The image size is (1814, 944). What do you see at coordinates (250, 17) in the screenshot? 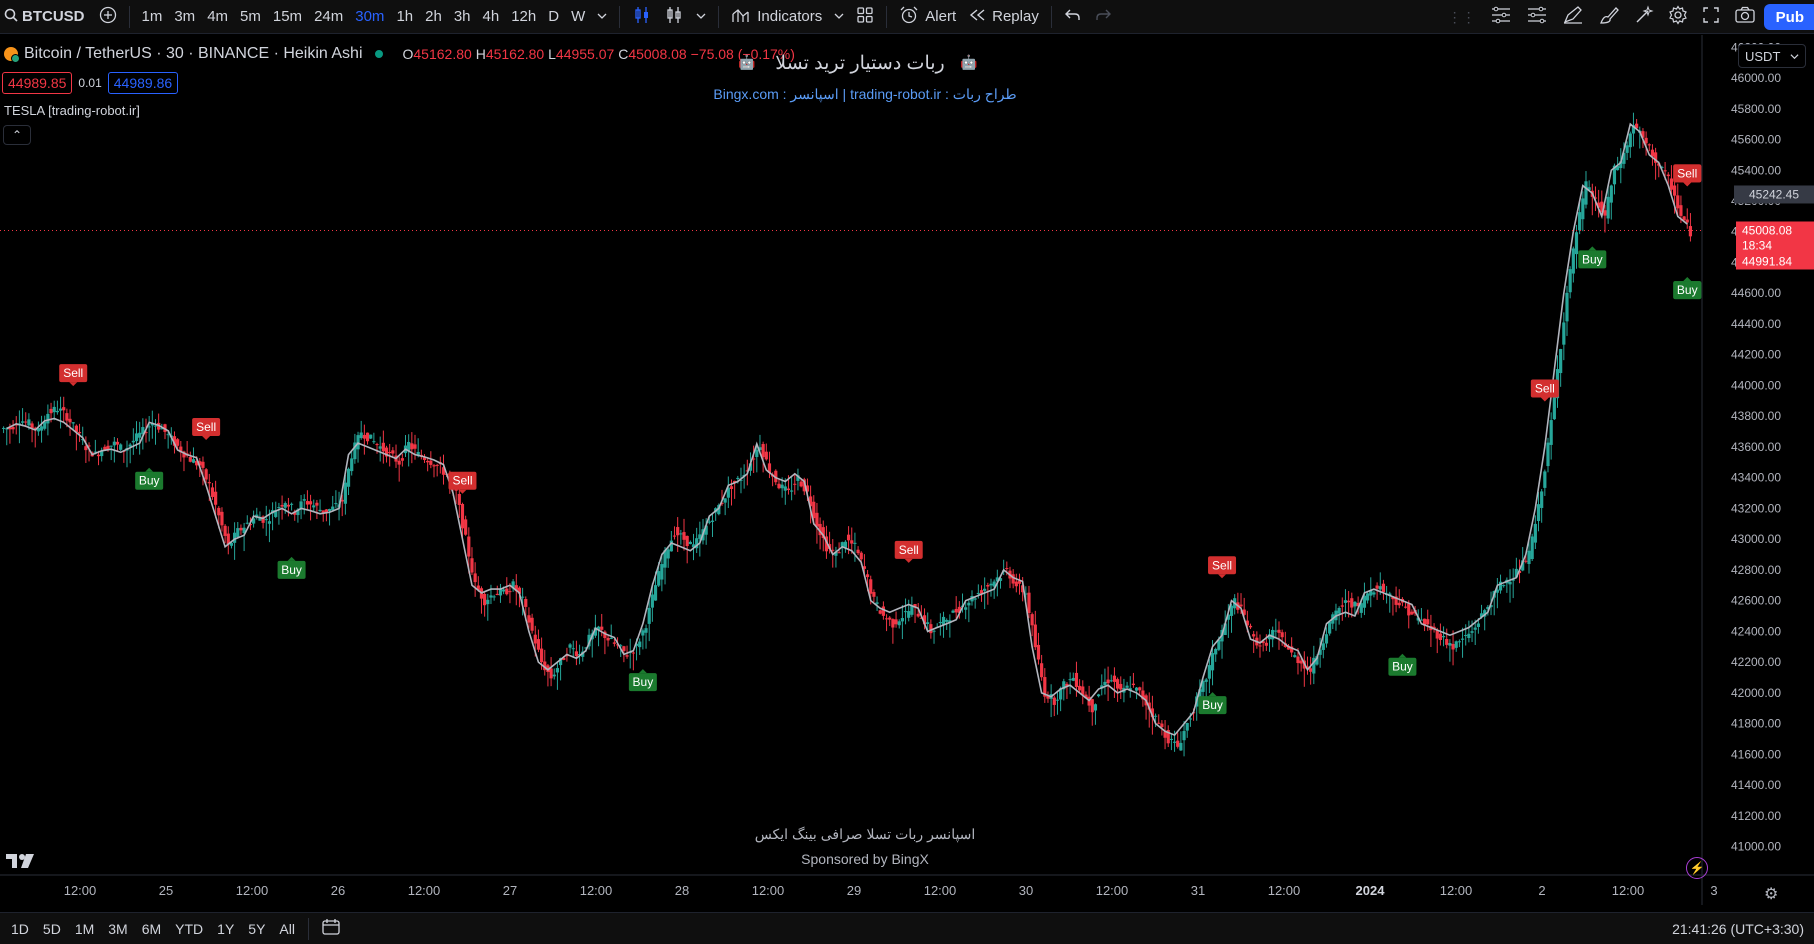
I see `interval-5m: 5m` at bounding box center [250, 17].